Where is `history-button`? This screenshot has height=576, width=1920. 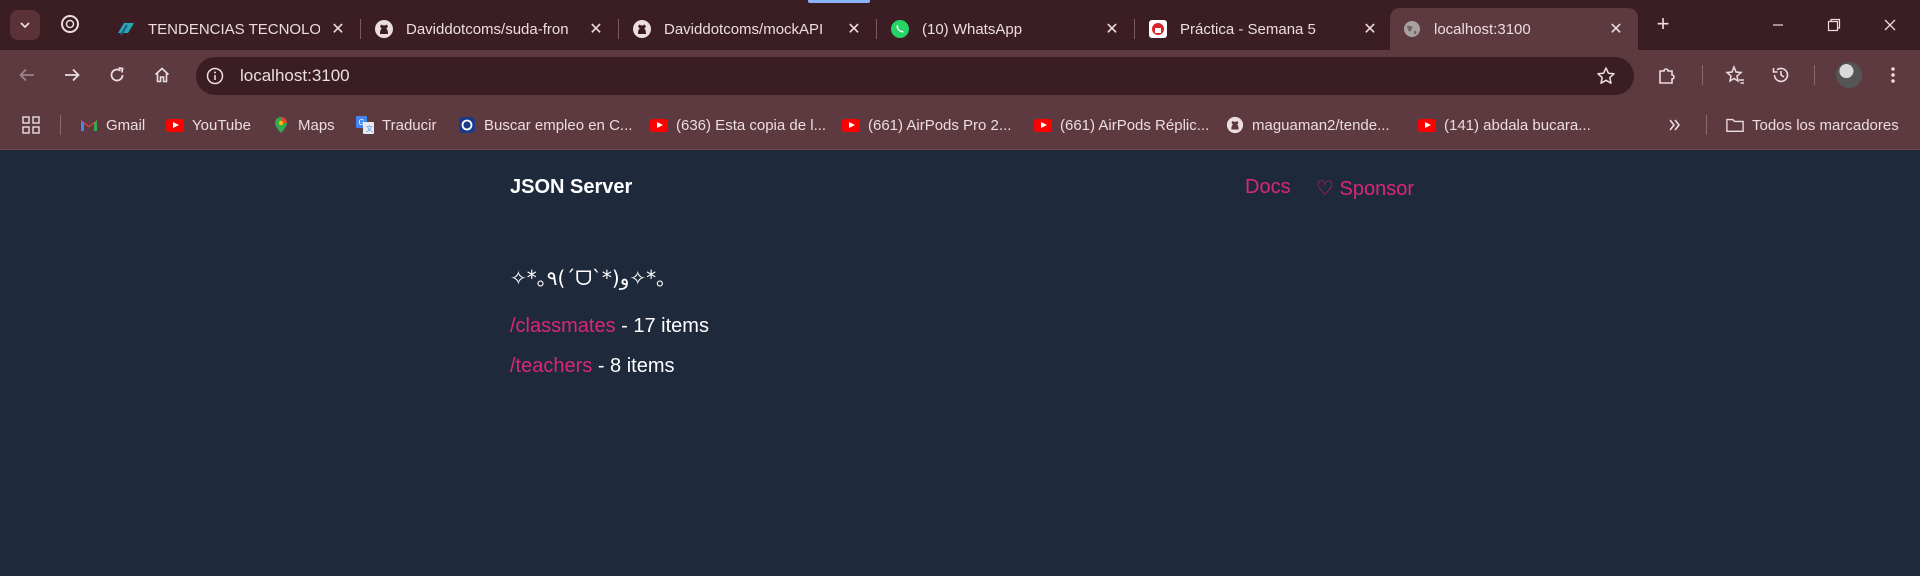
history-button is located at coordinates (1781, 75).